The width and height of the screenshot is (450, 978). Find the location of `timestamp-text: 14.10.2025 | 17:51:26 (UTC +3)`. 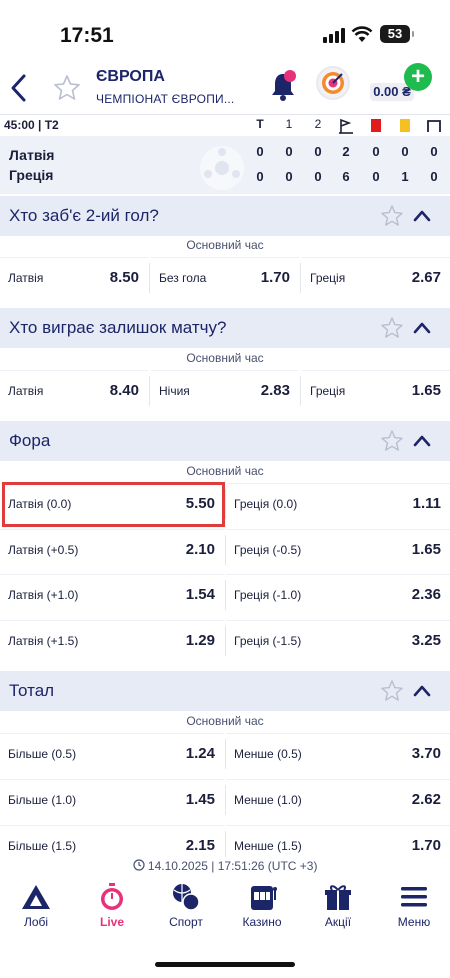

timestamp-text: 14.10.2025 | 17:51:26 (UTC +3) is located at coordinates (232, 866).